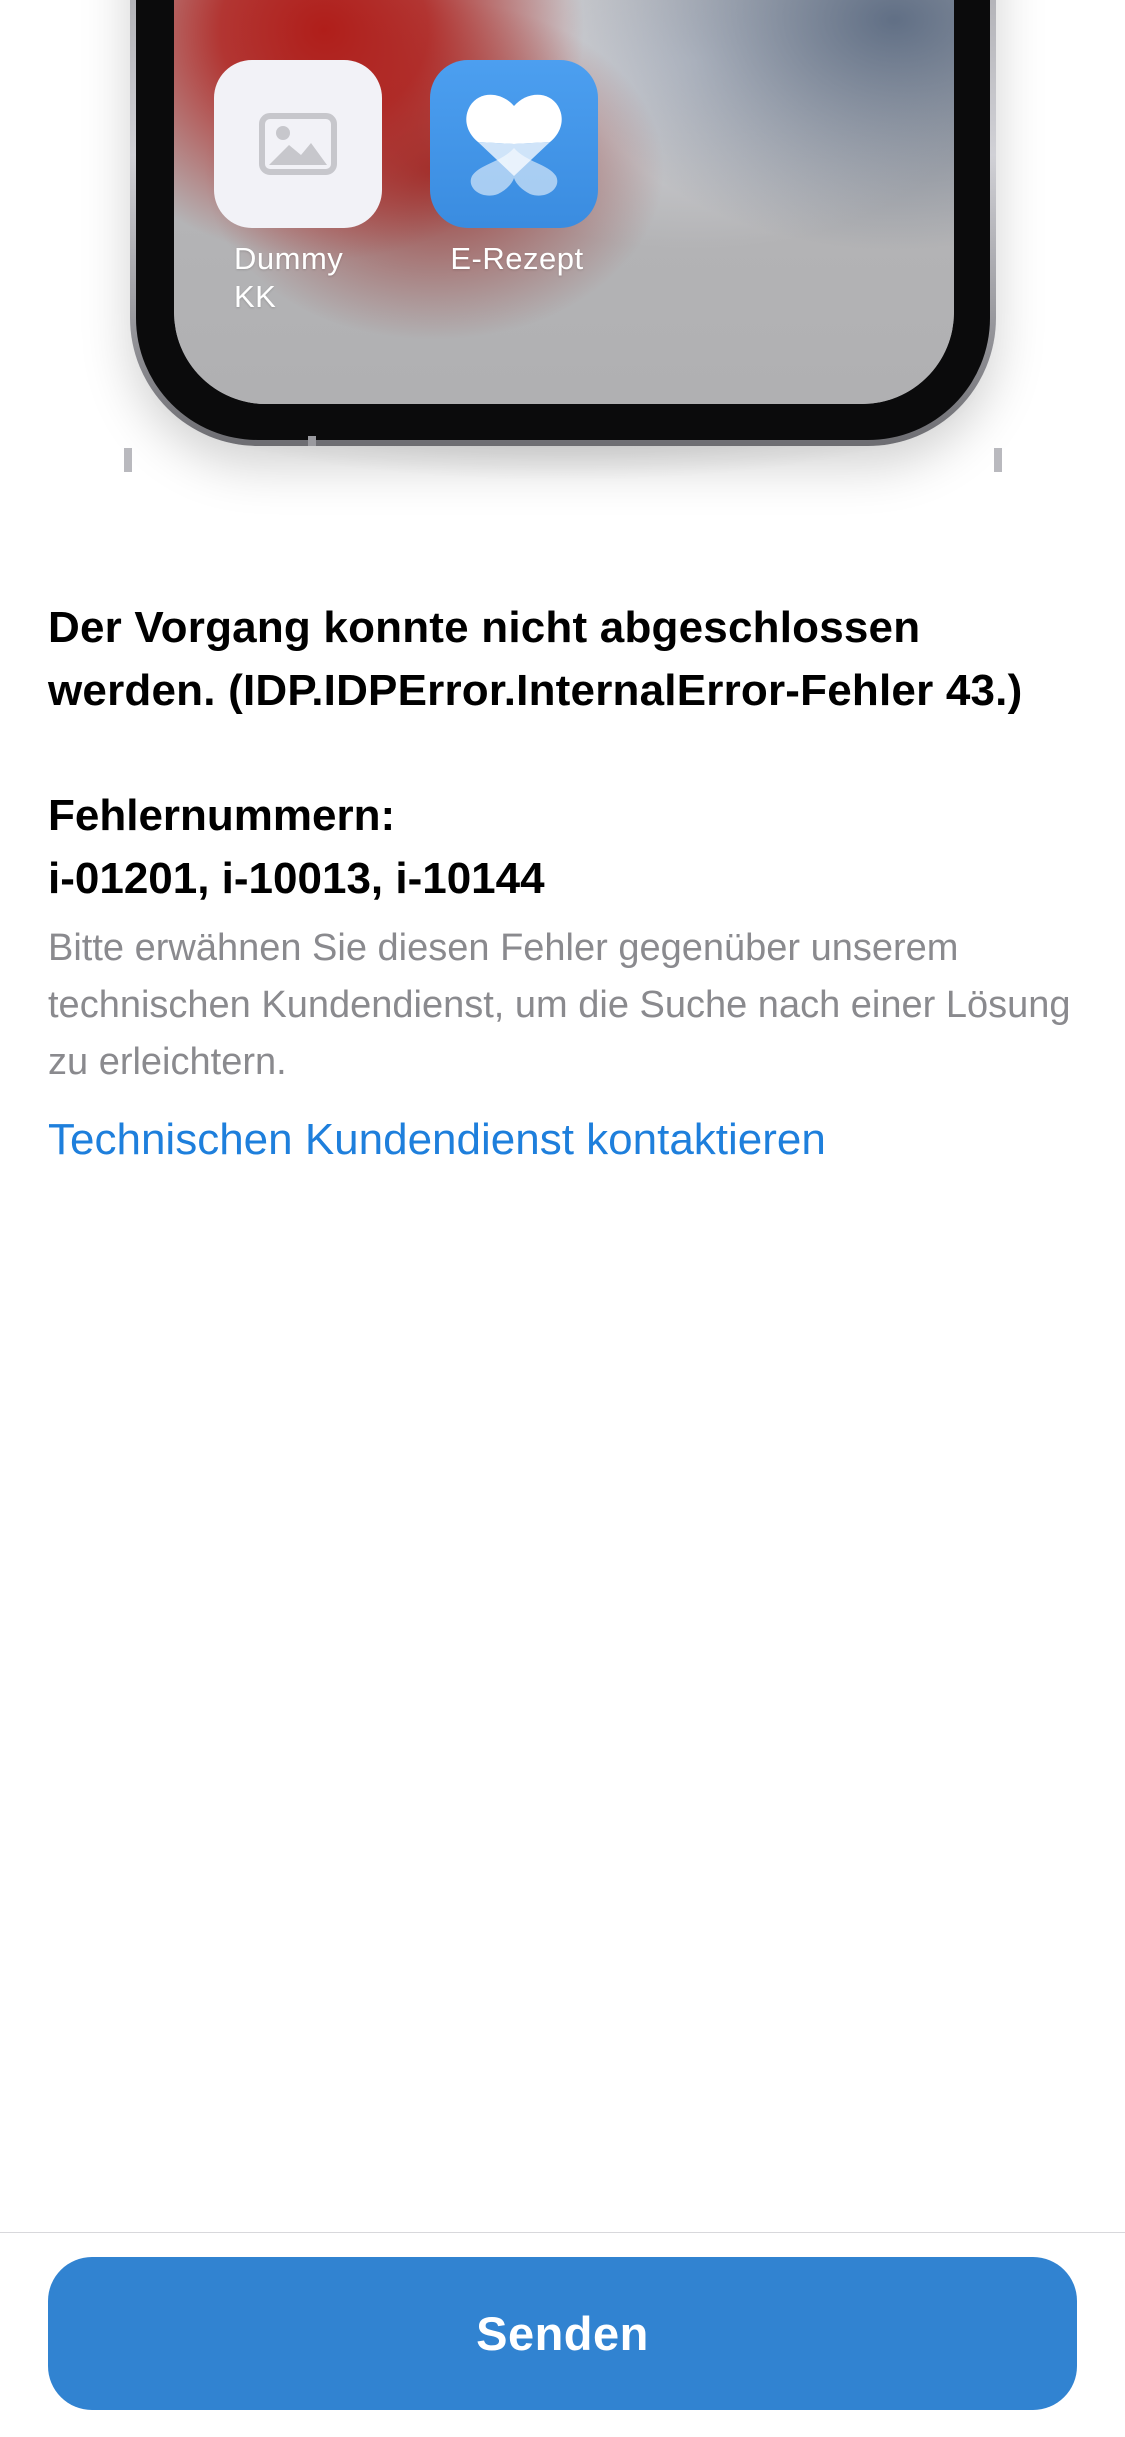  Describe the element at coordinates (998, 460) in the screenshot. I see `phone-side-button-right` at that location.